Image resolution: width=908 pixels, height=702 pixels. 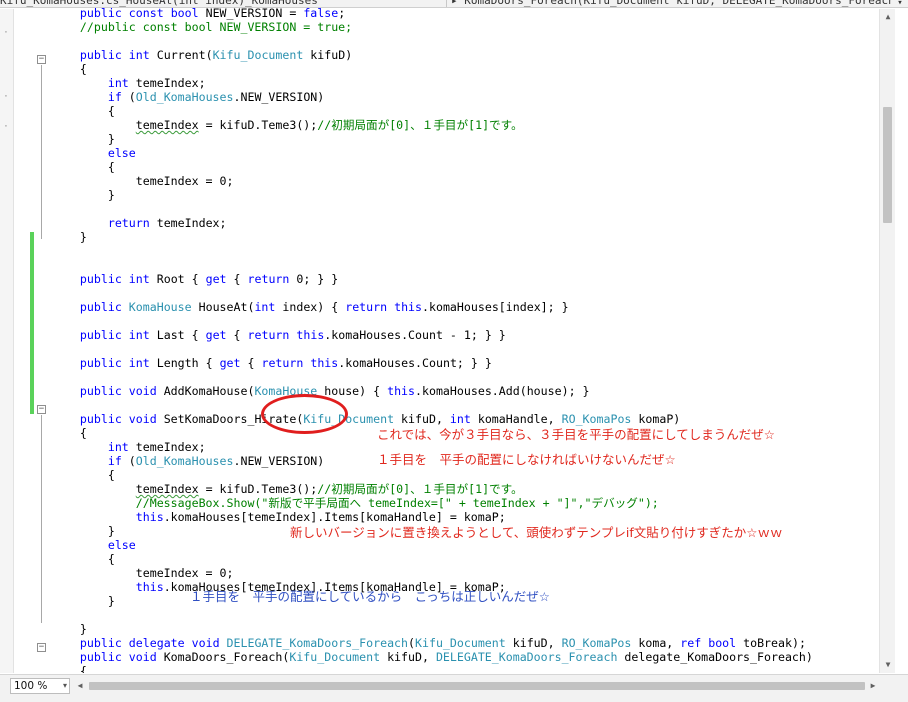 I want to click on code-token: kifuD,, so click(x=408, y=657).